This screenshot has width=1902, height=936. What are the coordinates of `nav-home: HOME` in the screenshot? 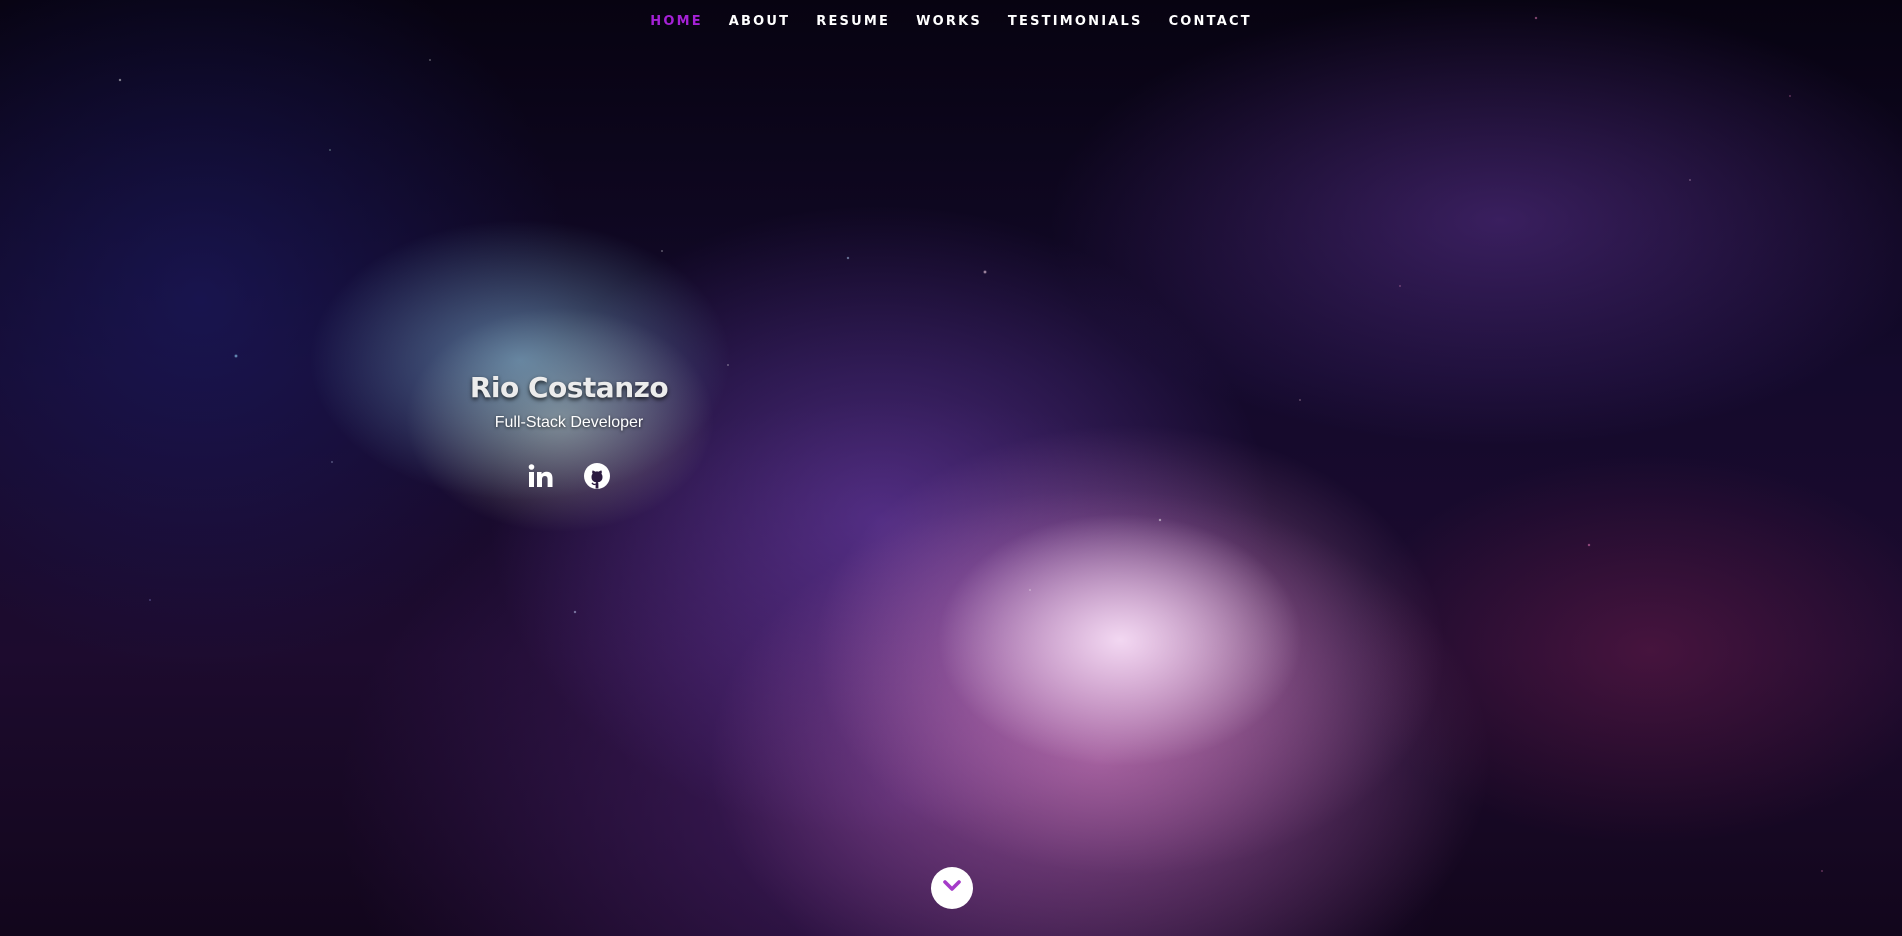 It's located at (676, 22).